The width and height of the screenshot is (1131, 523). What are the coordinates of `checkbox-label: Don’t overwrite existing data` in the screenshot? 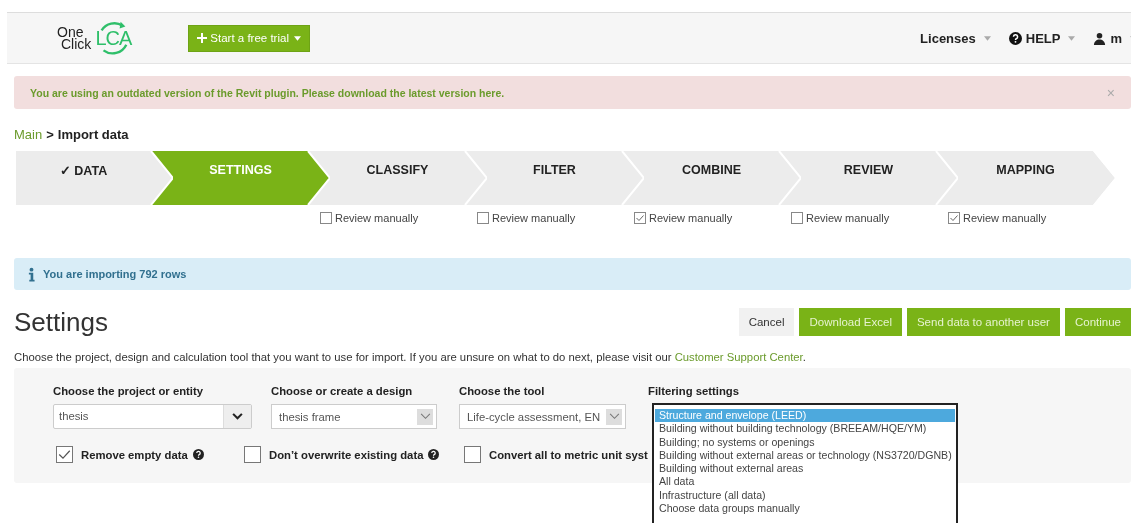 It's located at (346, 454).